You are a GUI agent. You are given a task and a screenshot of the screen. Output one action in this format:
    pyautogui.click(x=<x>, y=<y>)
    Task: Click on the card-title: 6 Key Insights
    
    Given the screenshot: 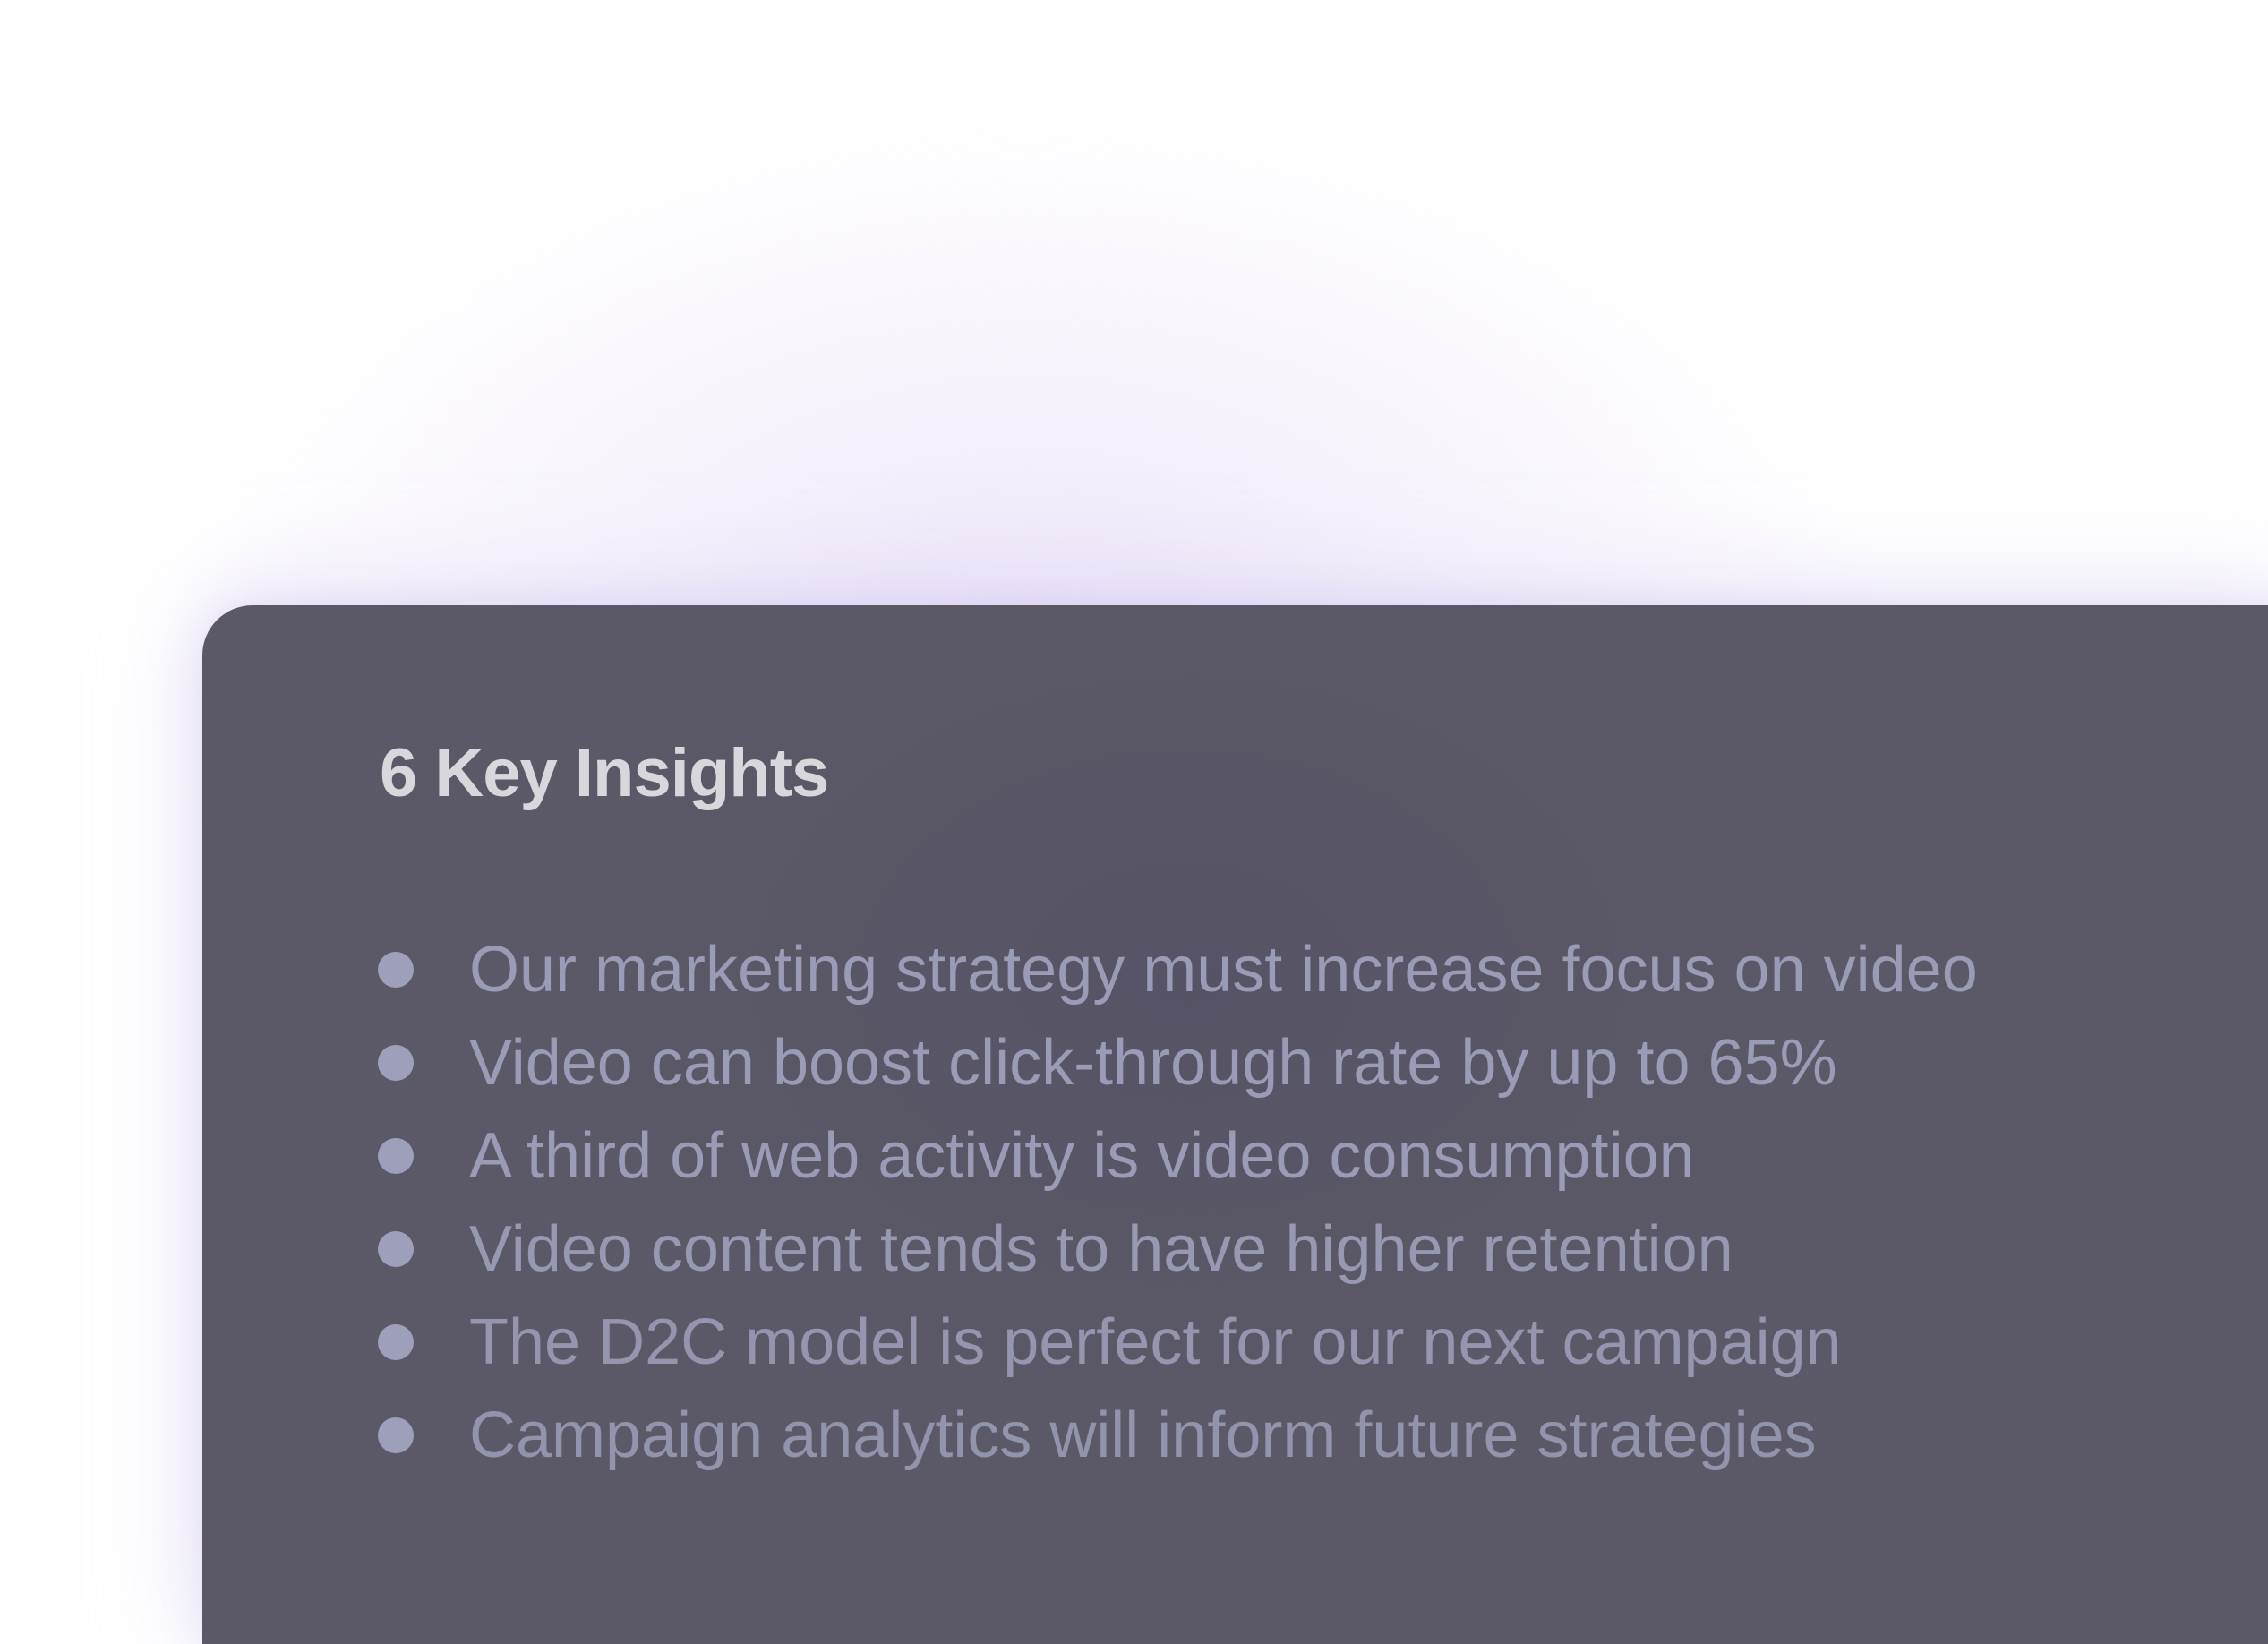 What is the action you would take?
    pyautogui.click(x=604, y=773)
    